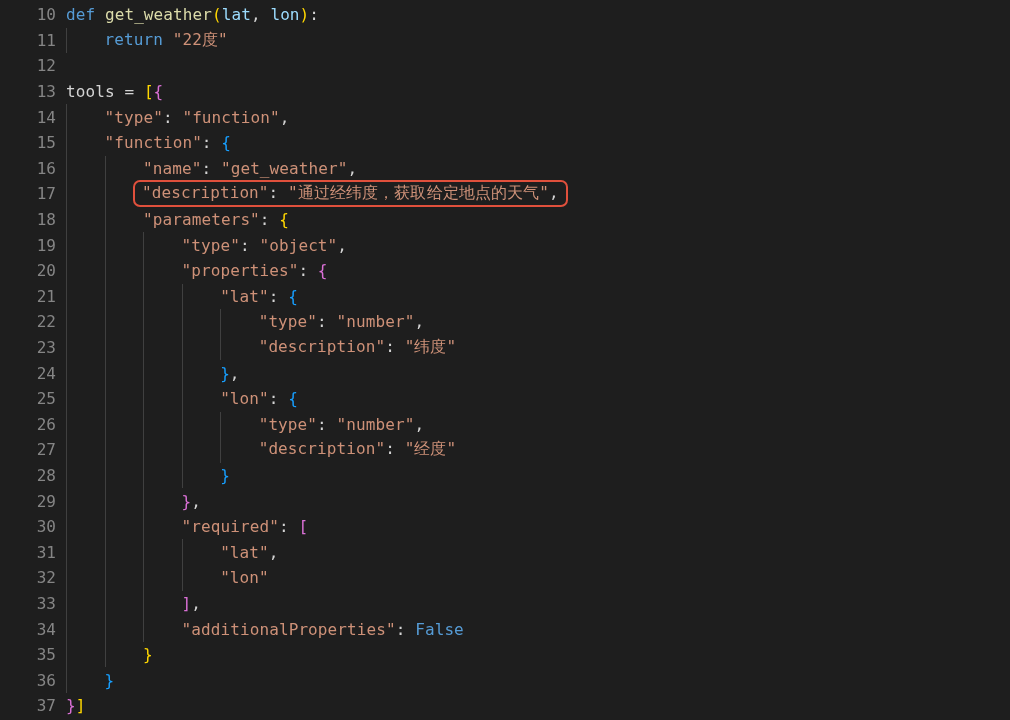  Describe the element at coordinates (249, 552) in the screenshot. I see `code-line: "lat",` at that location.